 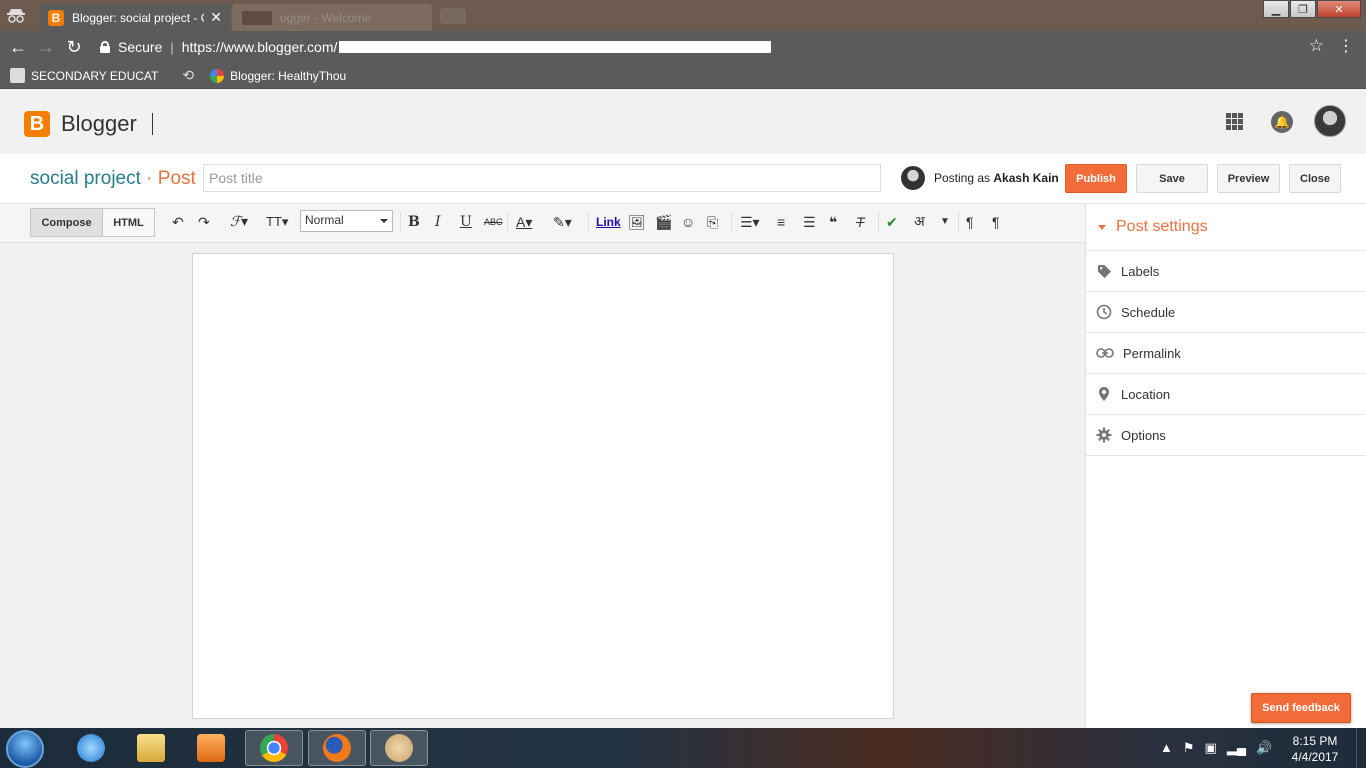 What do you see at coordinates (346, 221) in the screenshot?
I see `paragraph-format-select: Normal` at bounding box center [346, 221].